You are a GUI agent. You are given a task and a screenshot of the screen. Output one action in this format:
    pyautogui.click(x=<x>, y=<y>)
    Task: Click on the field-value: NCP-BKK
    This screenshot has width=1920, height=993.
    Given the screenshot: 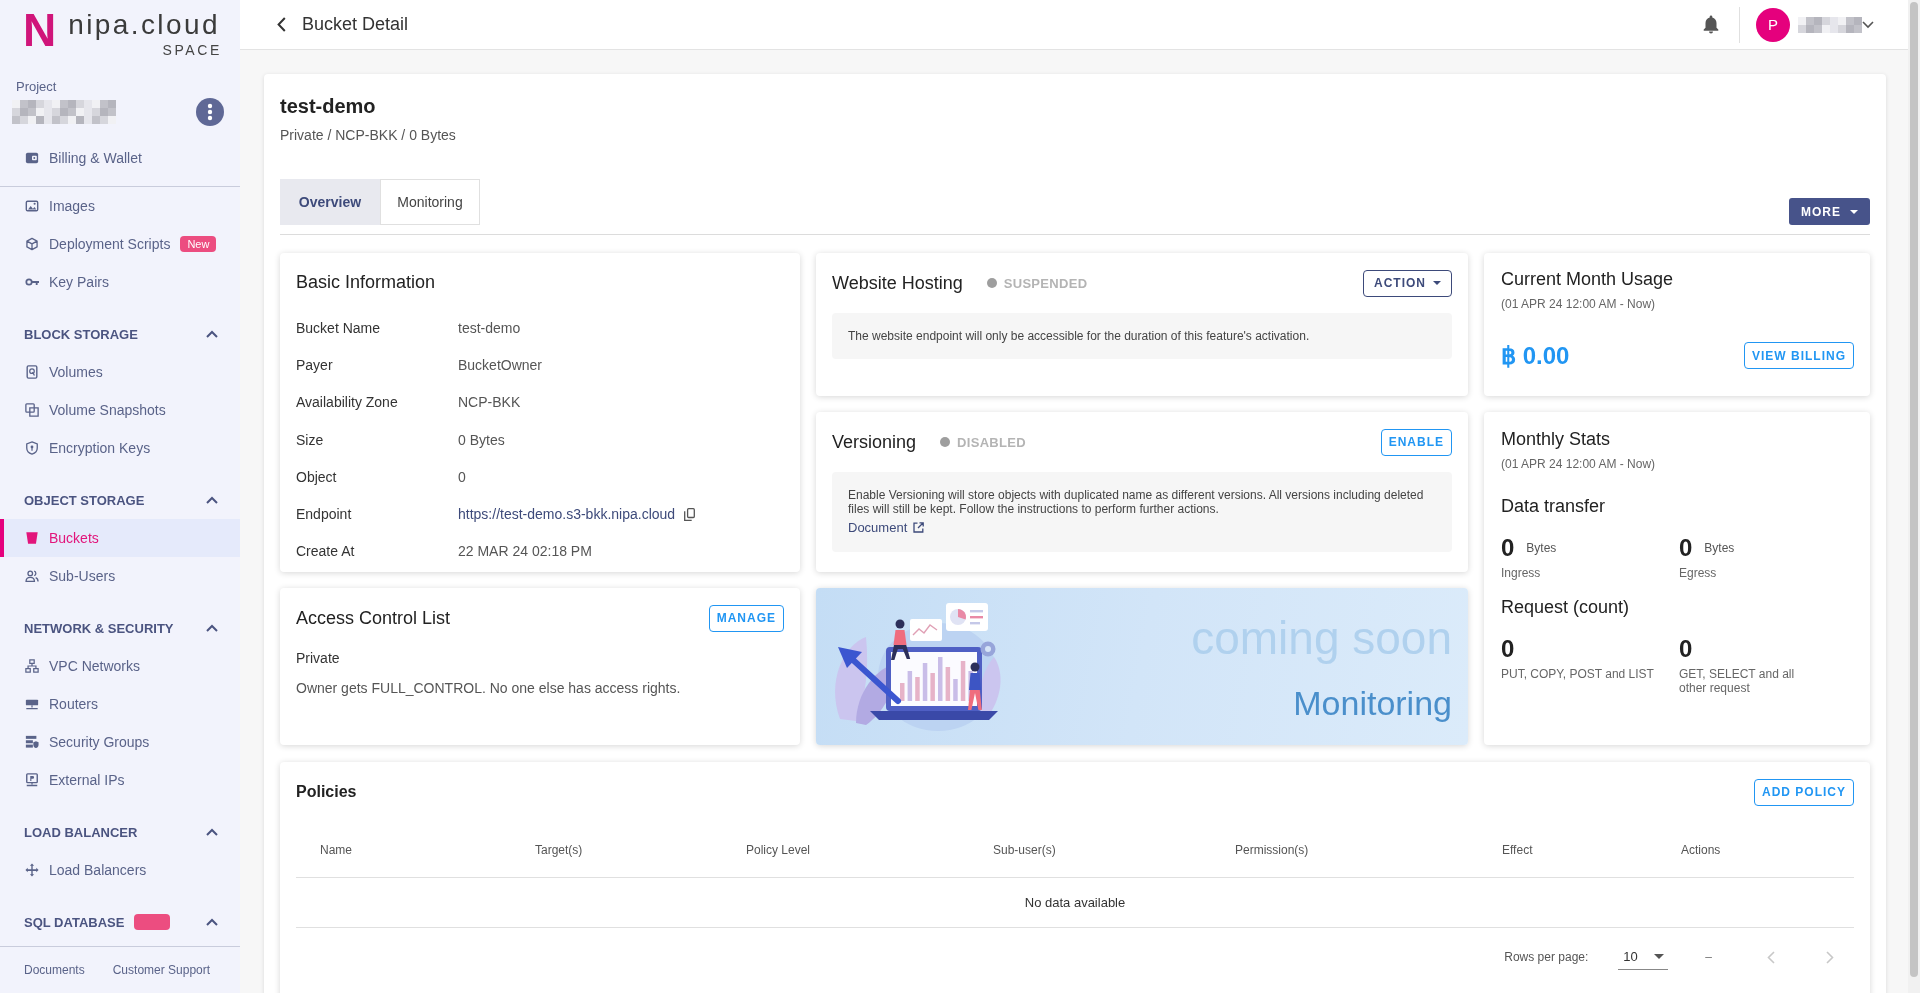 What is the action you would take?
    pyautogui.click(x=489, y=402)
    